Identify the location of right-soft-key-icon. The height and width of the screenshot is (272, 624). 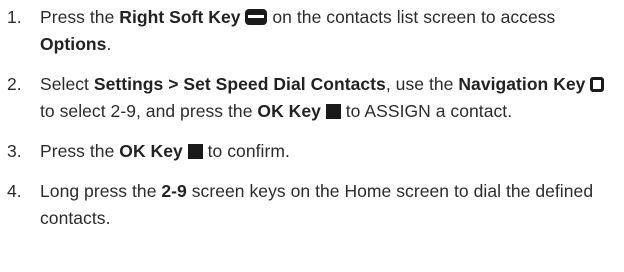
(256, 17).